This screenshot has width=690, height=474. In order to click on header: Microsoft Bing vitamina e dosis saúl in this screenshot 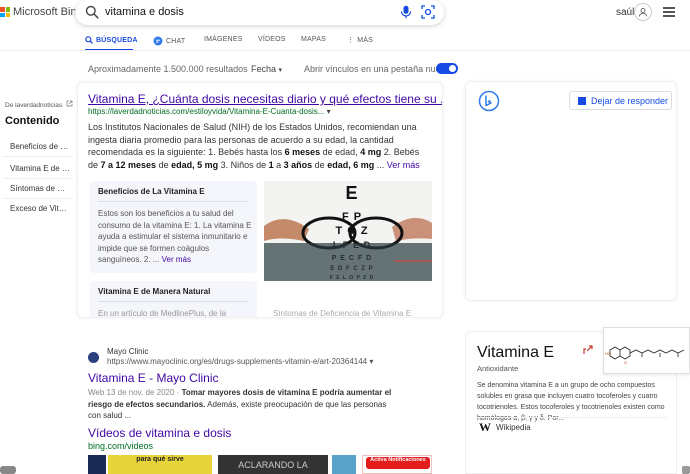, I will do `click(345, 15)`.